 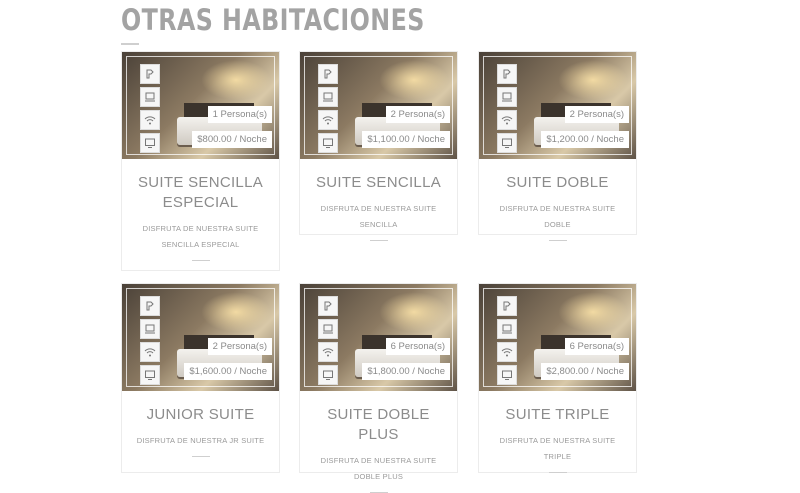 What do you see at coordinates (378, 425) in the screenshot?
I see `room-name: SUITE DOBLE PLUS` at bounding box center [378, 425].